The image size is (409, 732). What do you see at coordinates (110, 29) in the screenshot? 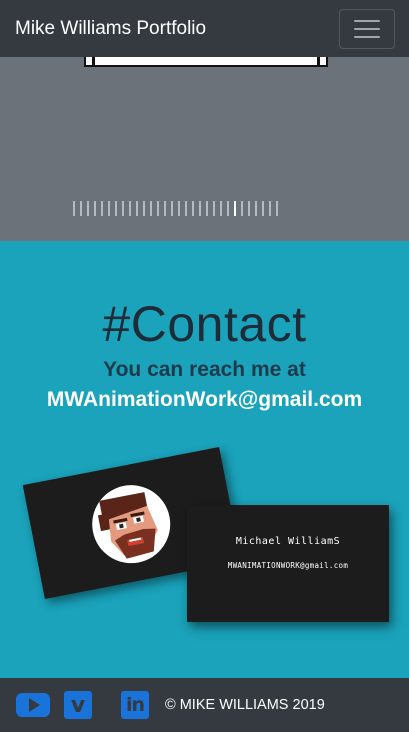
I see `navbar-brand: Mike Williams Portfolio` at bounding box center [110, 29].